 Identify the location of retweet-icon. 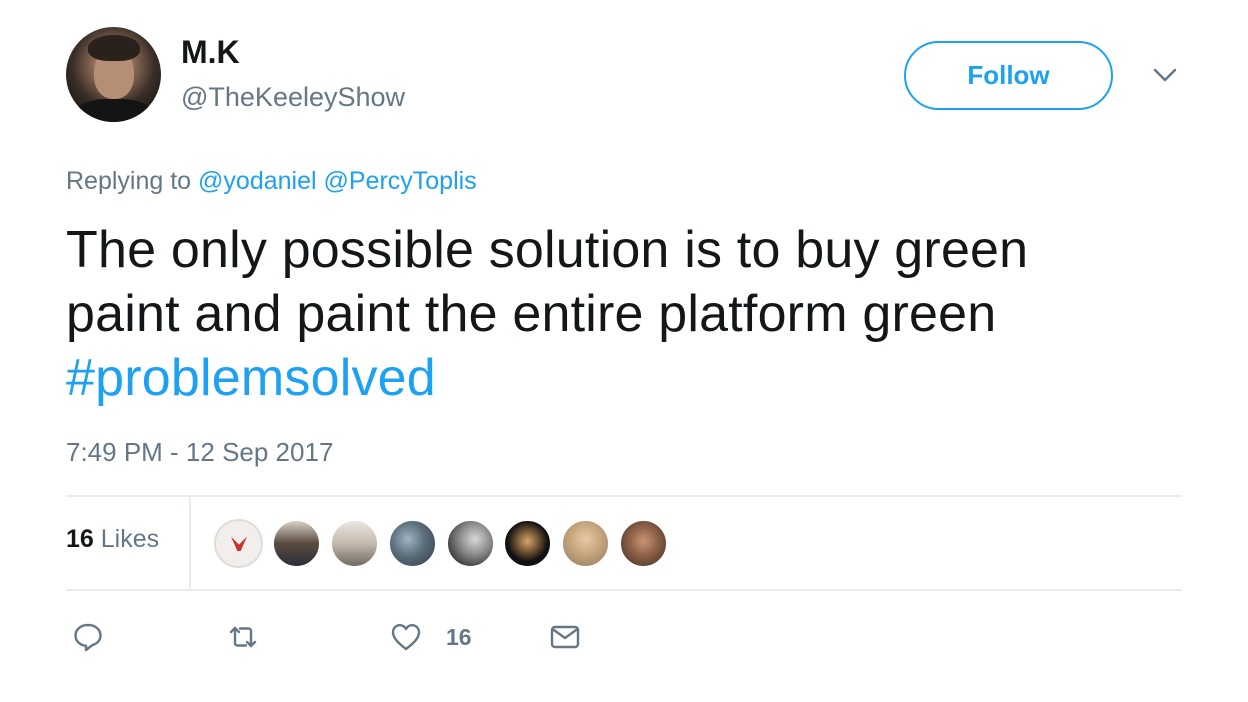
(243, 637).